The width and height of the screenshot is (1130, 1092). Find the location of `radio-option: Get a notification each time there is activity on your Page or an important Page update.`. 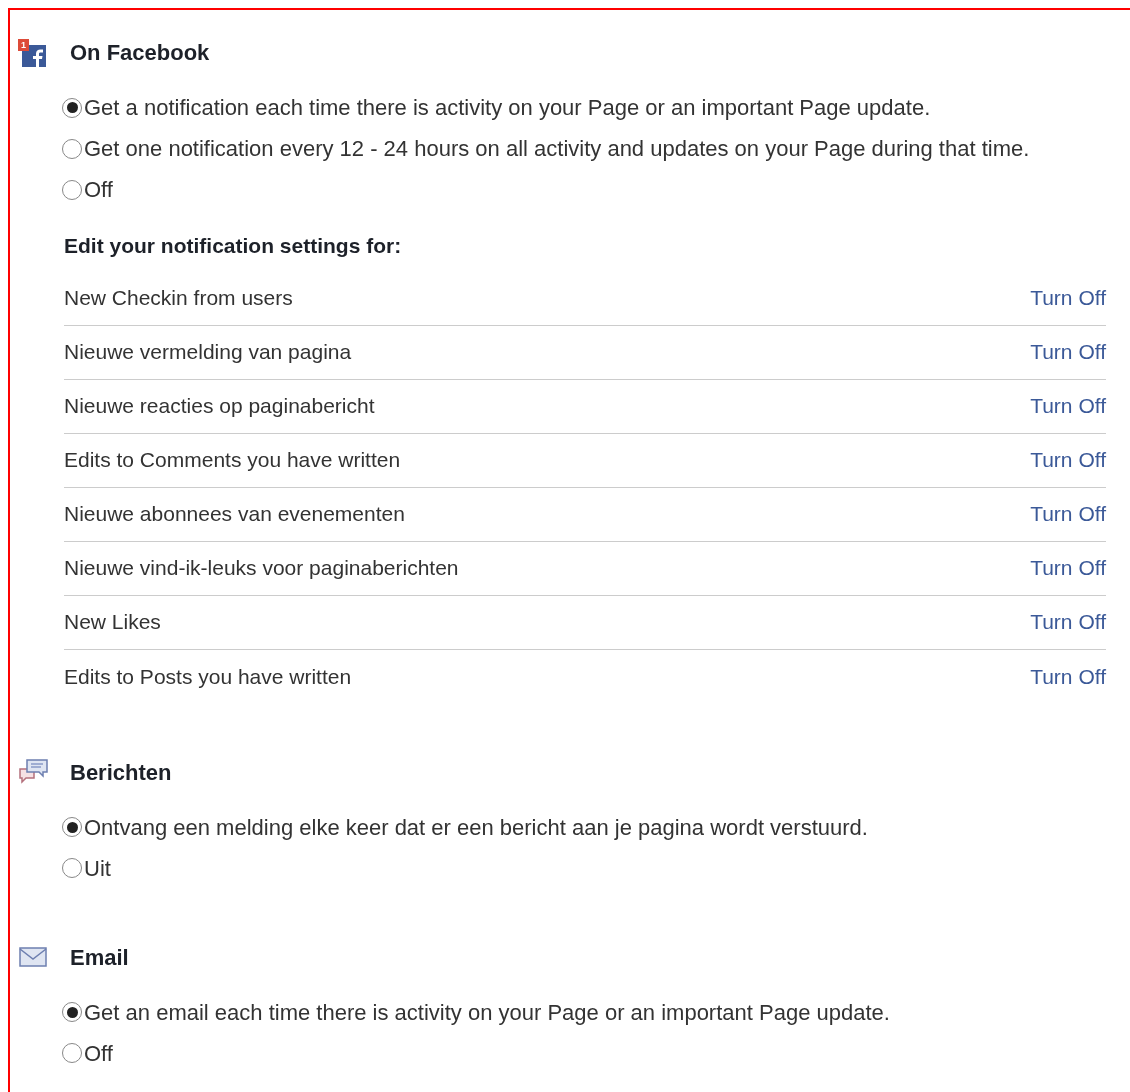

radio-option: Get a notification each time there is activity on your Page or an important Page update. is located at coordinates (584, 107).